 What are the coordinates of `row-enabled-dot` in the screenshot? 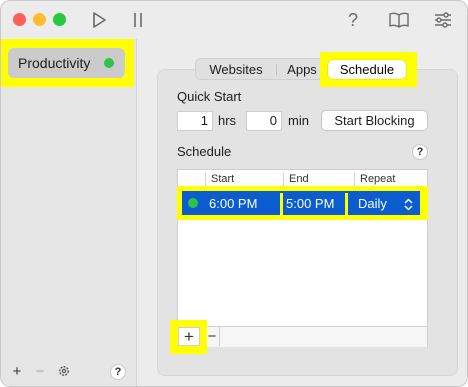 It's located at (193, 203).